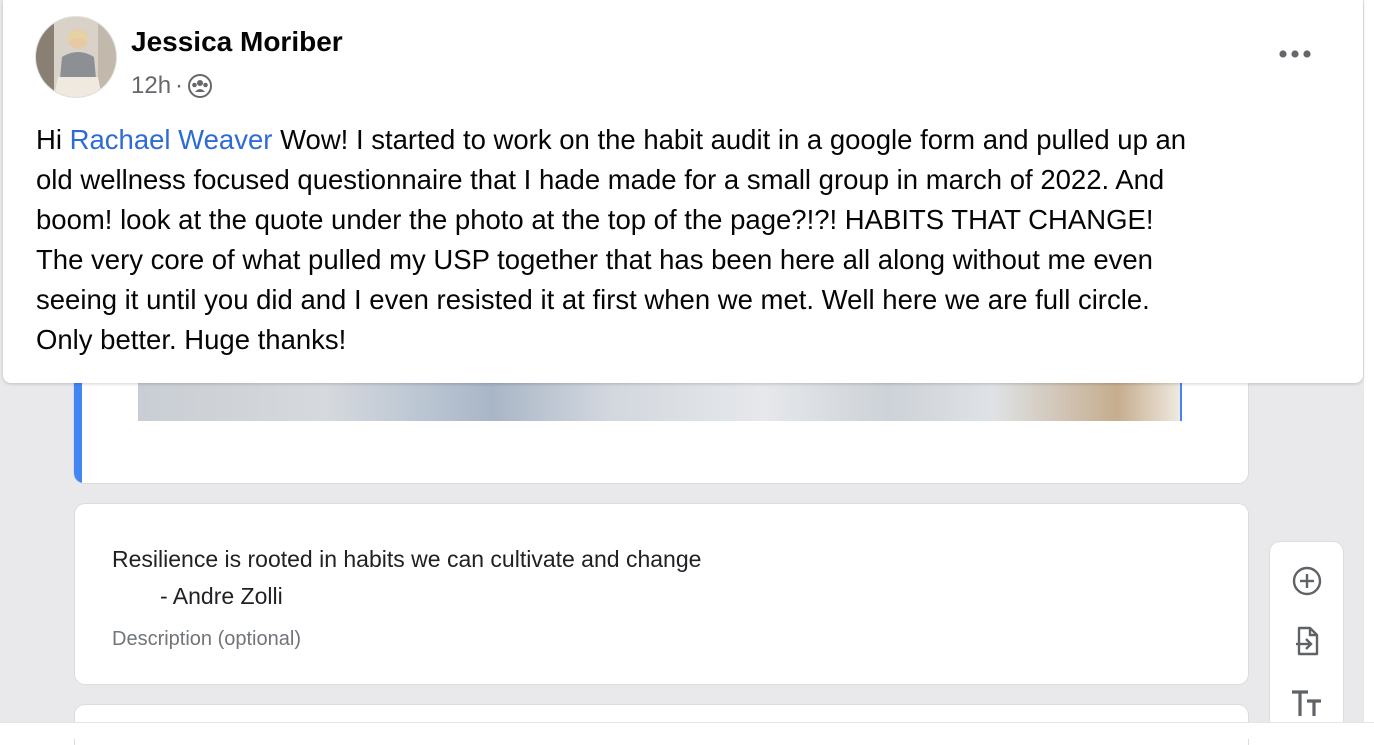  Describe the element at coordinates (237, 42) in the screenshot. I see `author-name: Jessica Moriber` at that location.